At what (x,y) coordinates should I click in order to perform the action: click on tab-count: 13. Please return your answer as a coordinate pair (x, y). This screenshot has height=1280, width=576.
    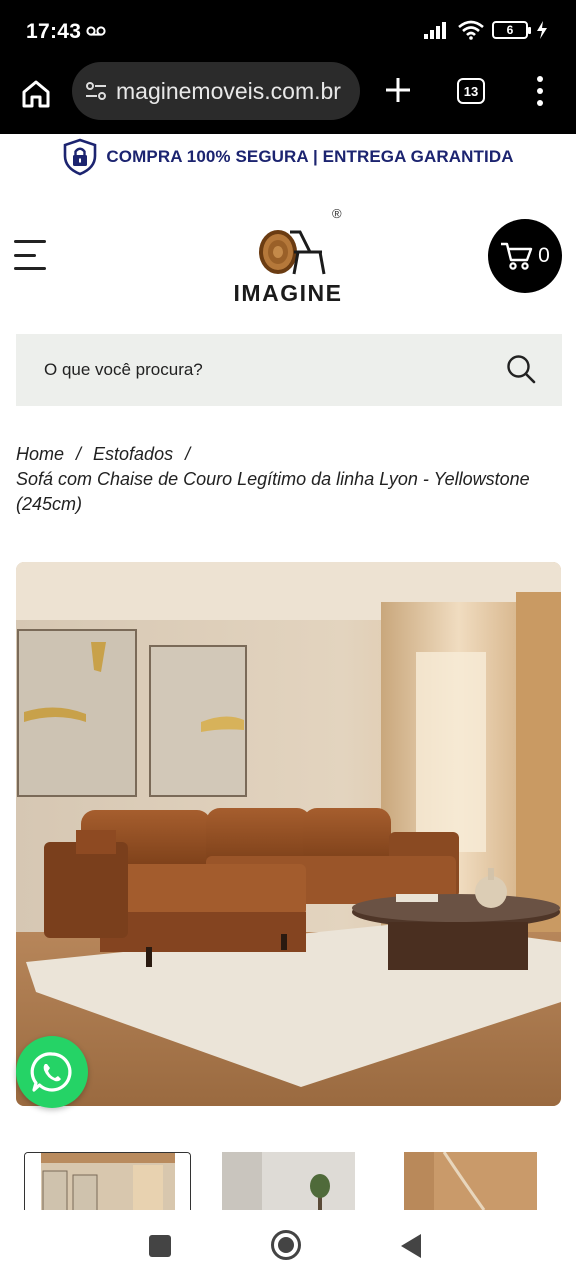
    Looking at the image, I should click on (471, 91).